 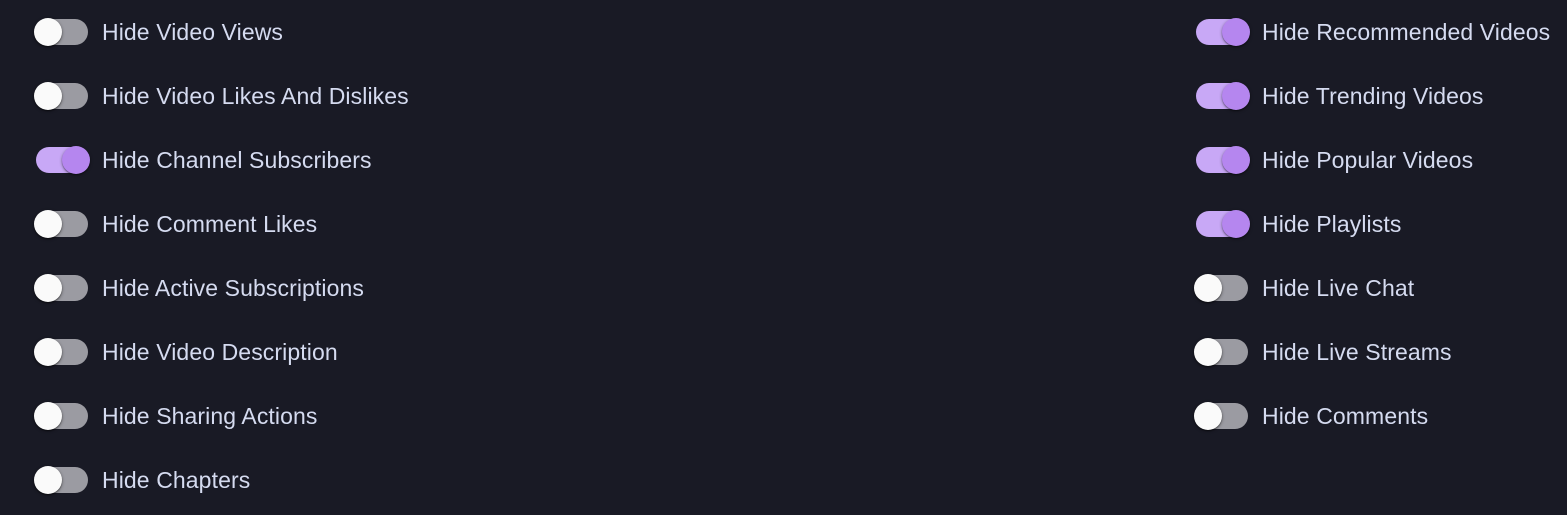 What do you see at coordinates (255, 96) in the screenshot?
I see `toggle-label: Hide Video Likes And Dislikes` at bounding box center [255, 96].